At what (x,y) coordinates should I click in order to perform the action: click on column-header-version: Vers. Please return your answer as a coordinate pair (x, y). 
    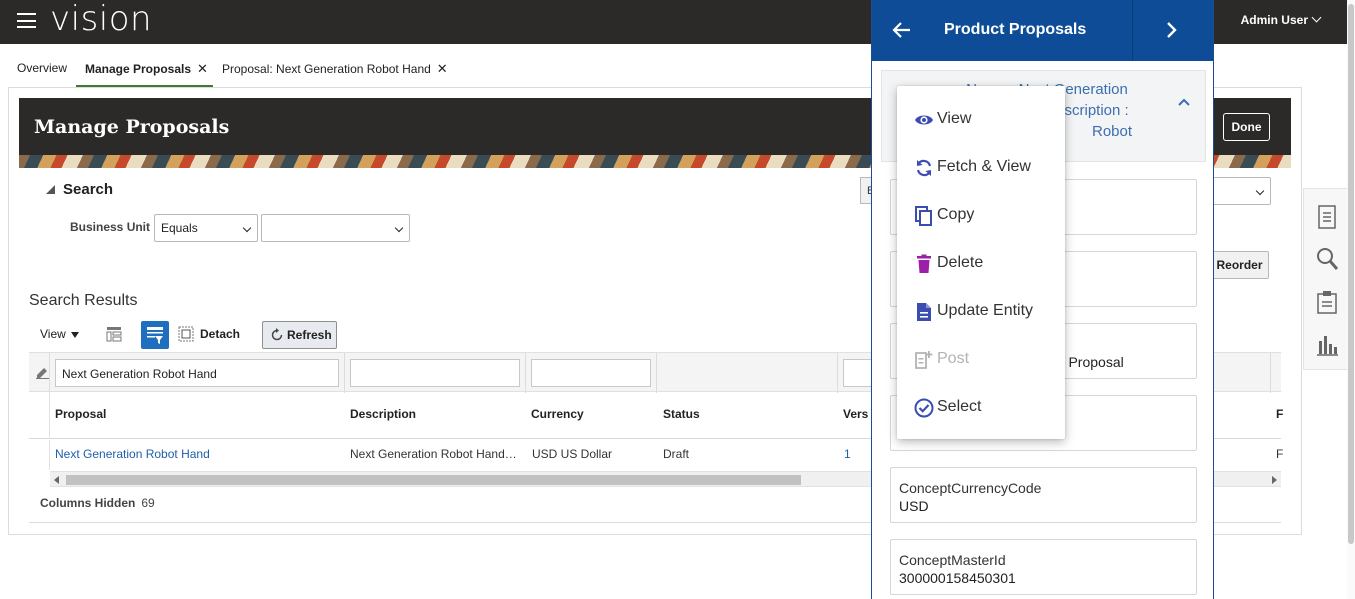
    Looking at the image, I should click on (855, 414).